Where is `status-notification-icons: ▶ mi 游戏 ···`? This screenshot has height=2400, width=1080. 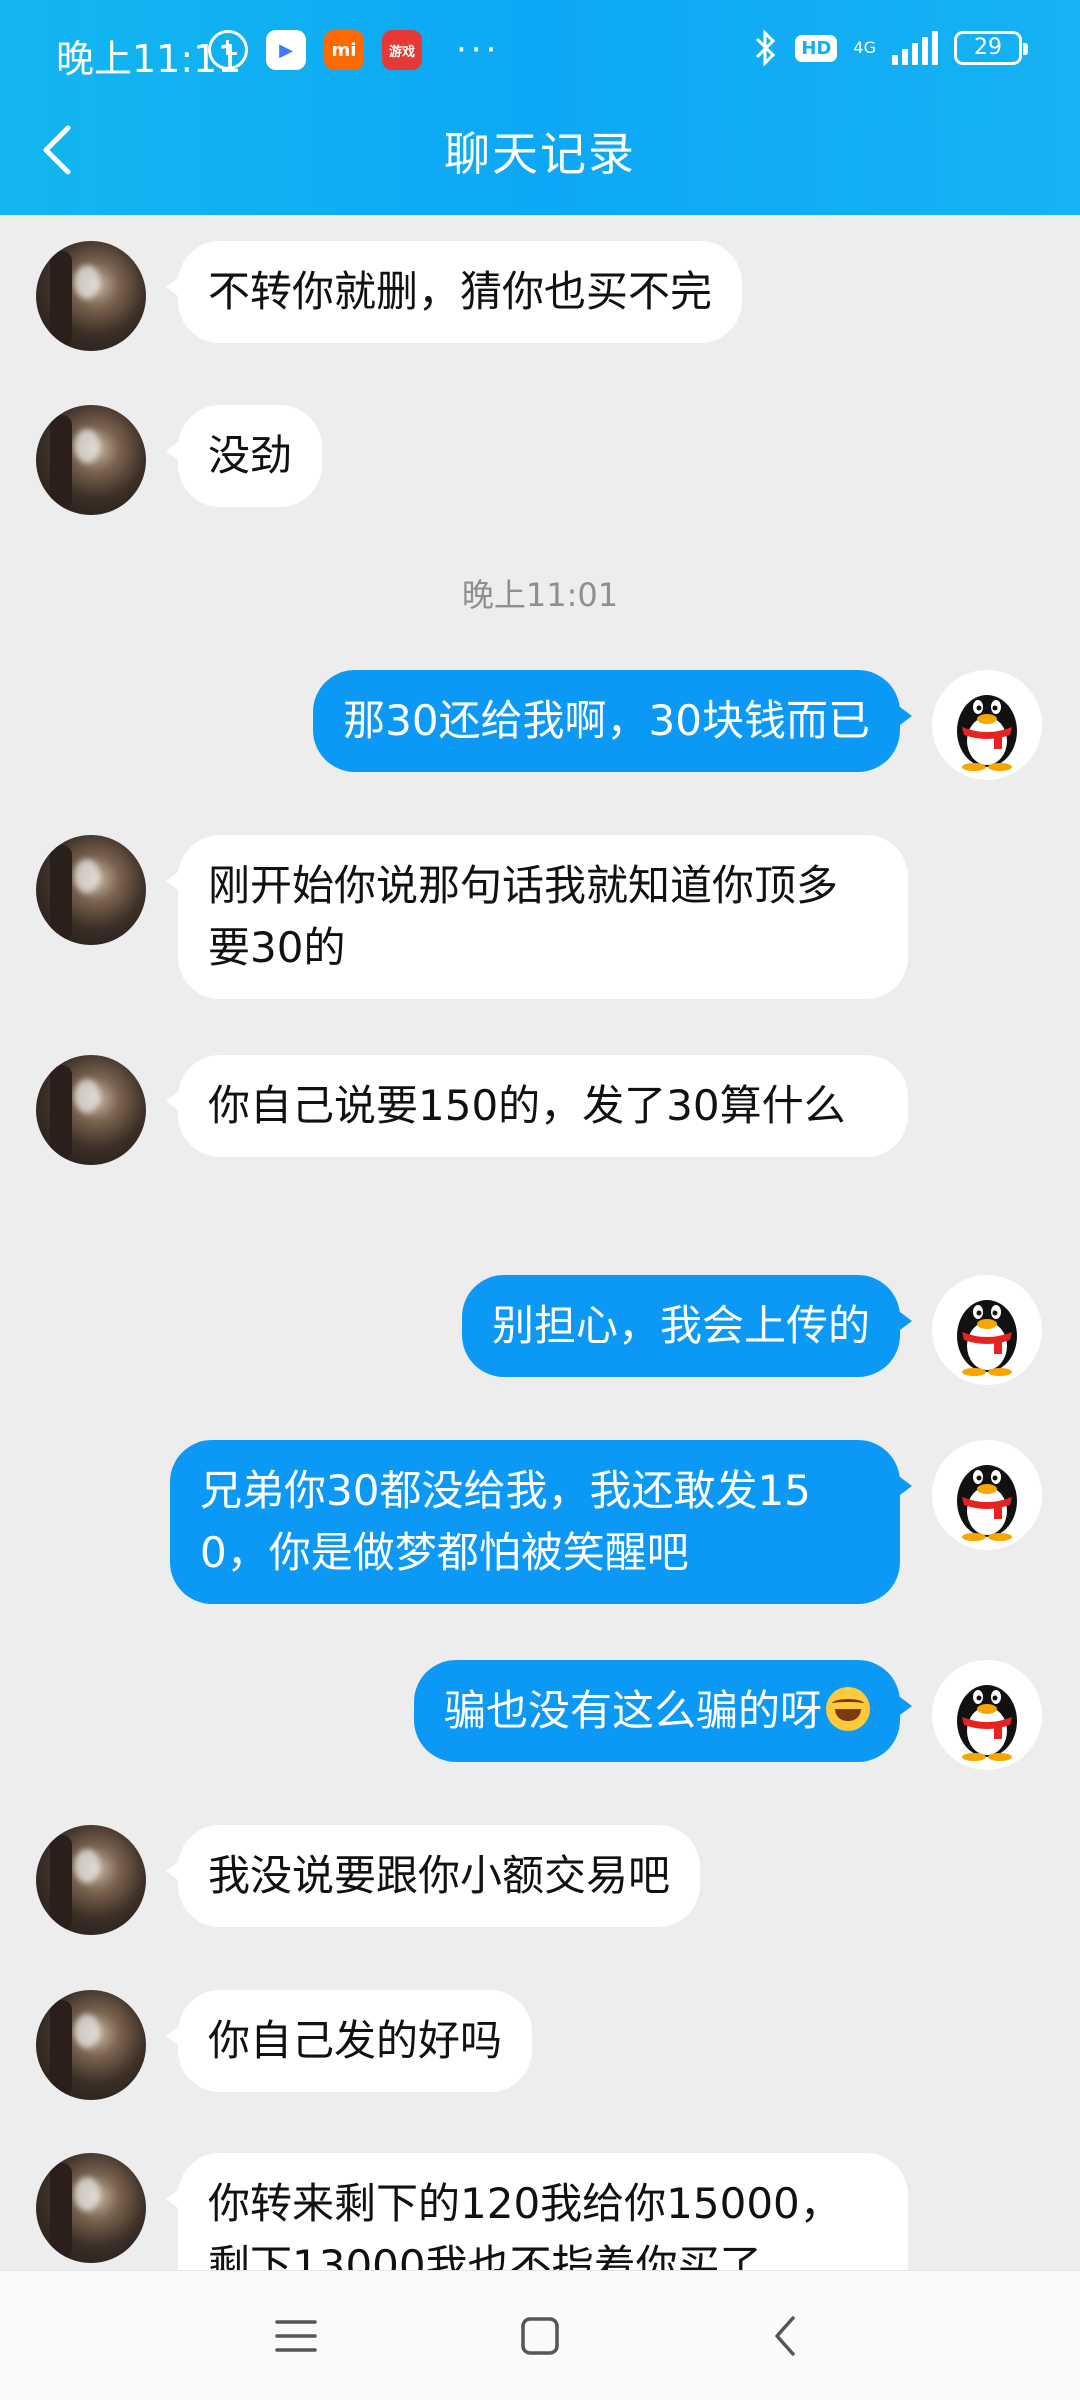
status-notification-icons: ▶ mi 游戏 ··· is located at coordinates (354, 50).